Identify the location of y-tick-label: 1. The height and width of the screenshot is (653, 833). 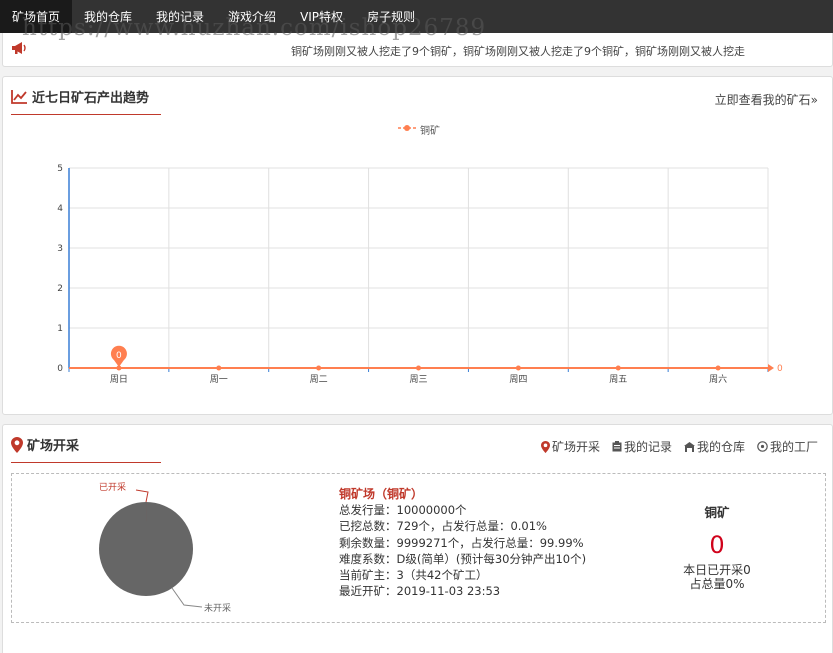
(60, 329).